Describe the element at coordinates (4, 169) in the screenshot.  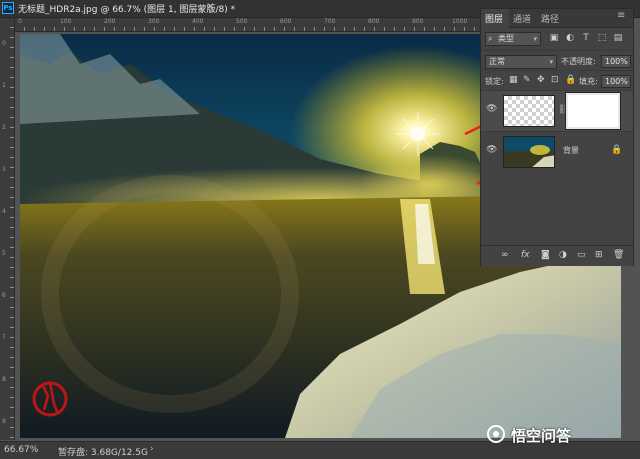
I see `ruler-mark: 3` at that location.